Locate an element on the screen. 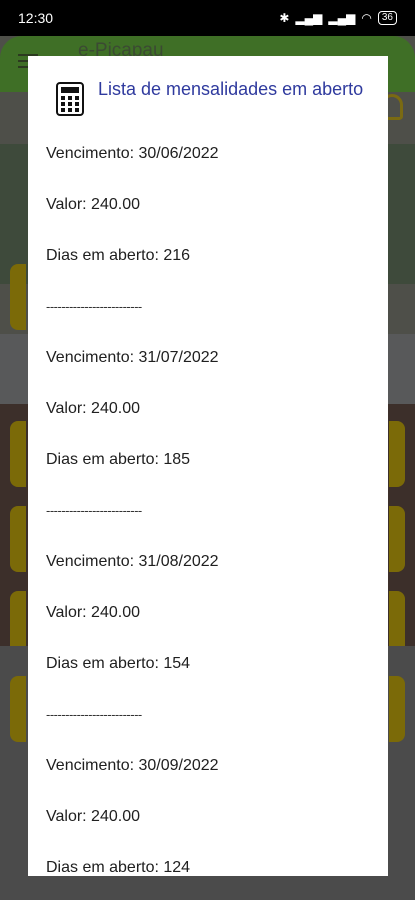 The height and width of the screenshot is (900, 415). status-bar: 12:30 ✱ ▂▄▆ ▂▄▆ ◠ 36 is located at coordinates (207, 18).